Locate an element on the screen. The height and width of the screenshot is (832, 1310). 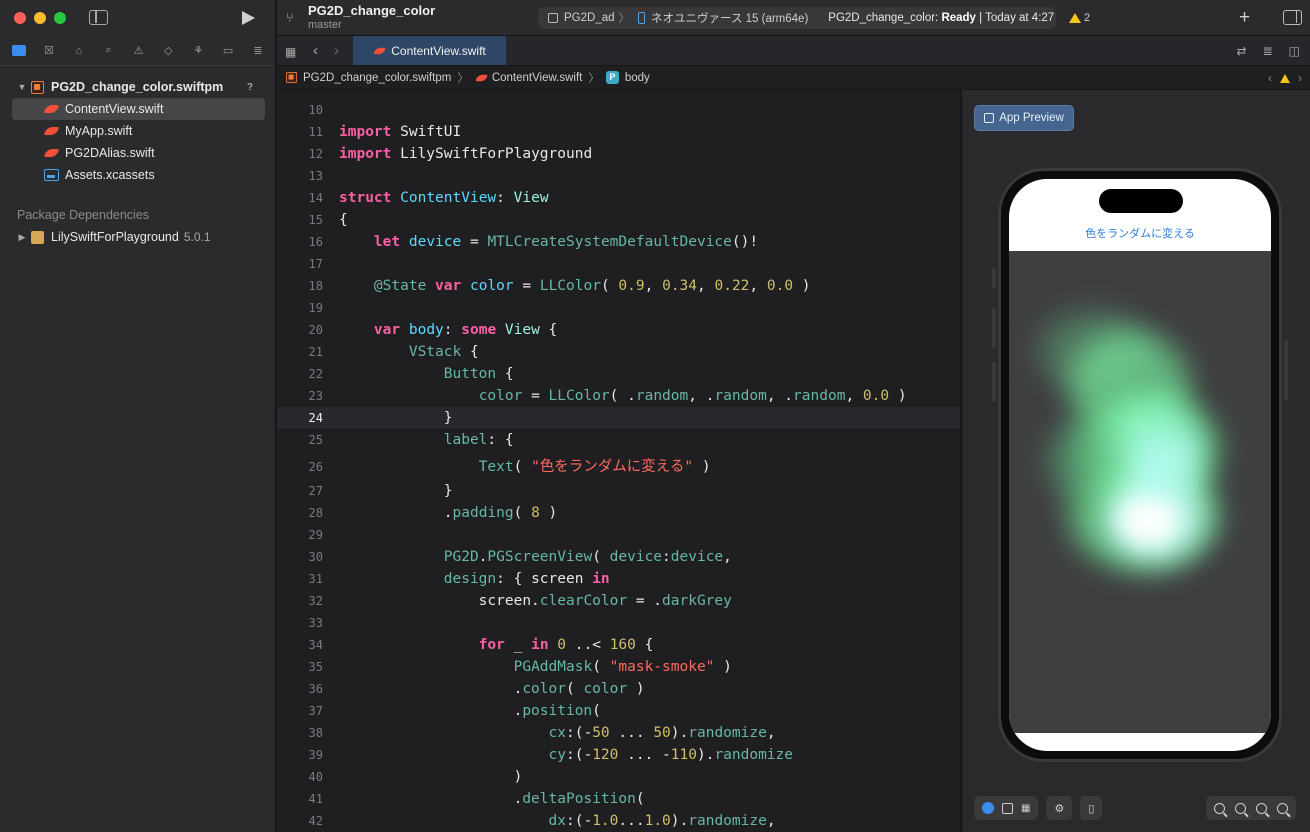
code-line: 30 PG2D.PGScreenView( device:device, is located at coordinates (520, 557).